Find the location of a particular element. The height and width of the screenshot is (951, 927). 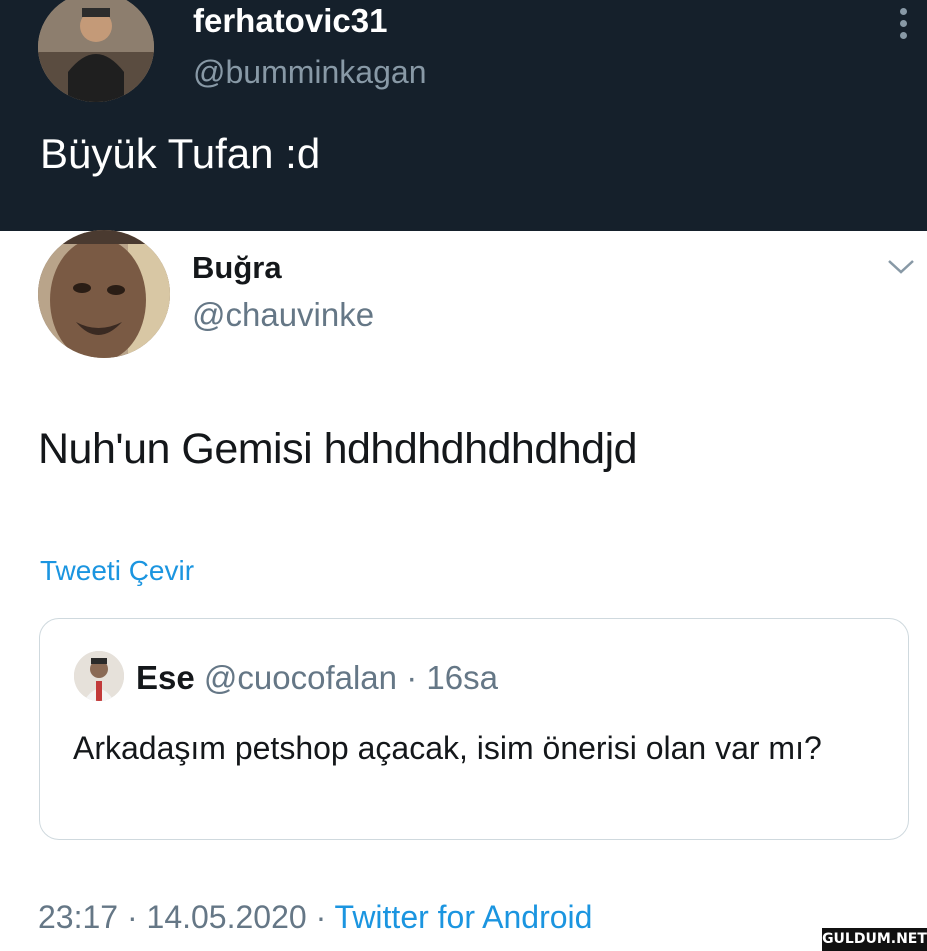

more-vertical-icon is located at coordinates (903, 26).